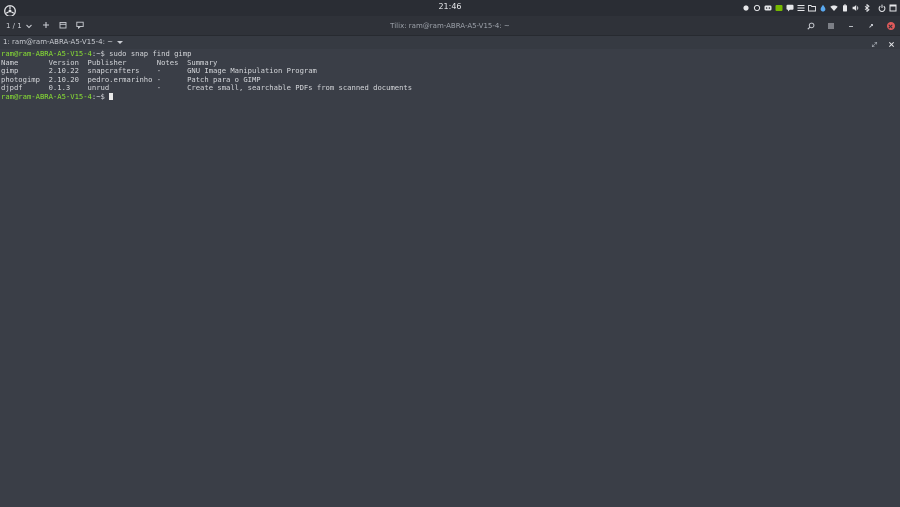 This screenshot has width=900, height=507. Describe the element at coordinates (757, 8) in the screenshot. I see `ring-icon` at that location.